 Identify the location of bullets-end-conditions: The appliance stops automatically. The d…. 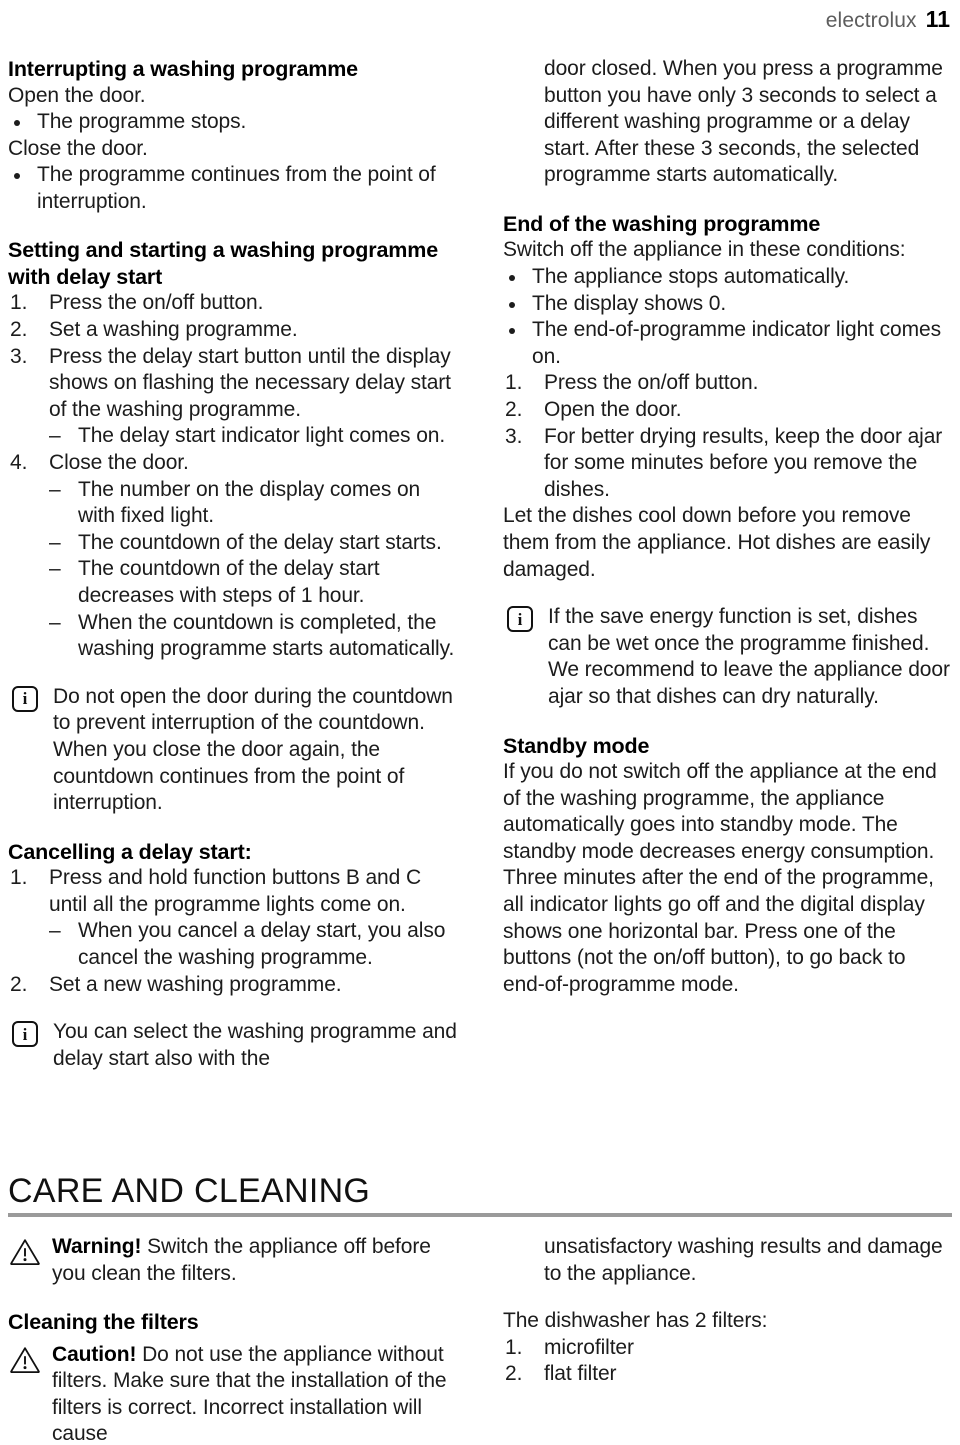
(727, 317).